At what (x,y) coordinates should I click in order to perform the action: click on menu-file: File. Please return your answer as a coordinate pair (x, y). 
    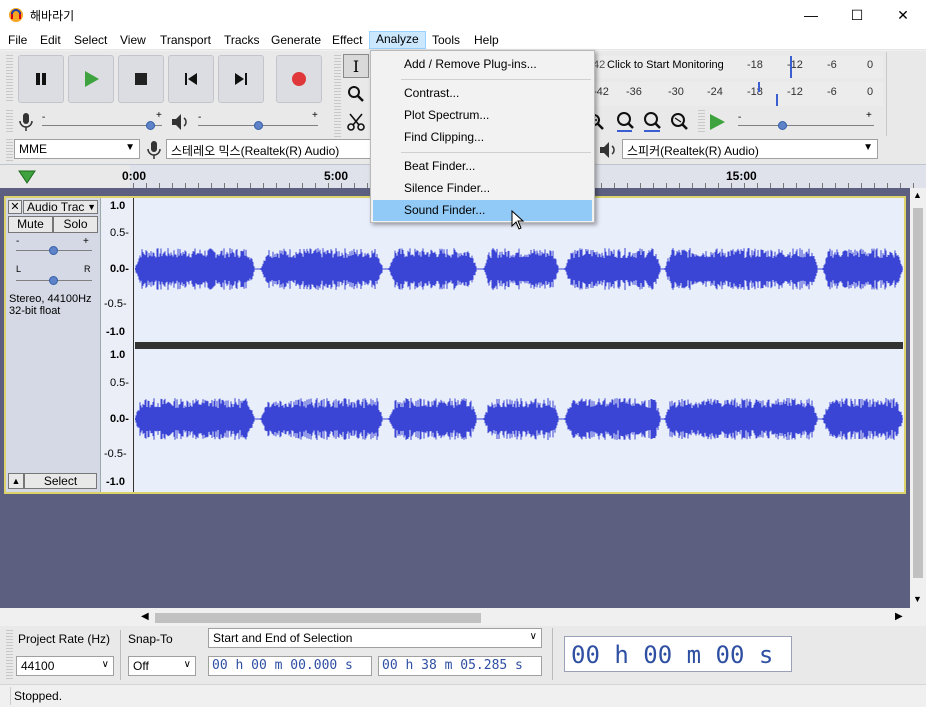
    Looking at the image, I should click on (17, 41).